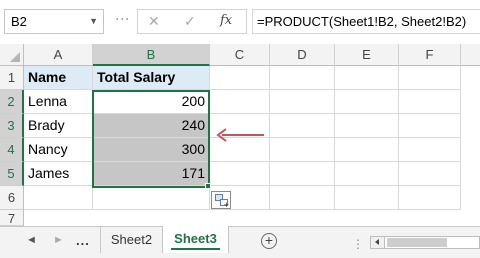 This screenshot has height=258, width=480. What do you see at coordinates (240, 174) in the screenshot?
I see `cell-c5` at bounding box center [240, 174].